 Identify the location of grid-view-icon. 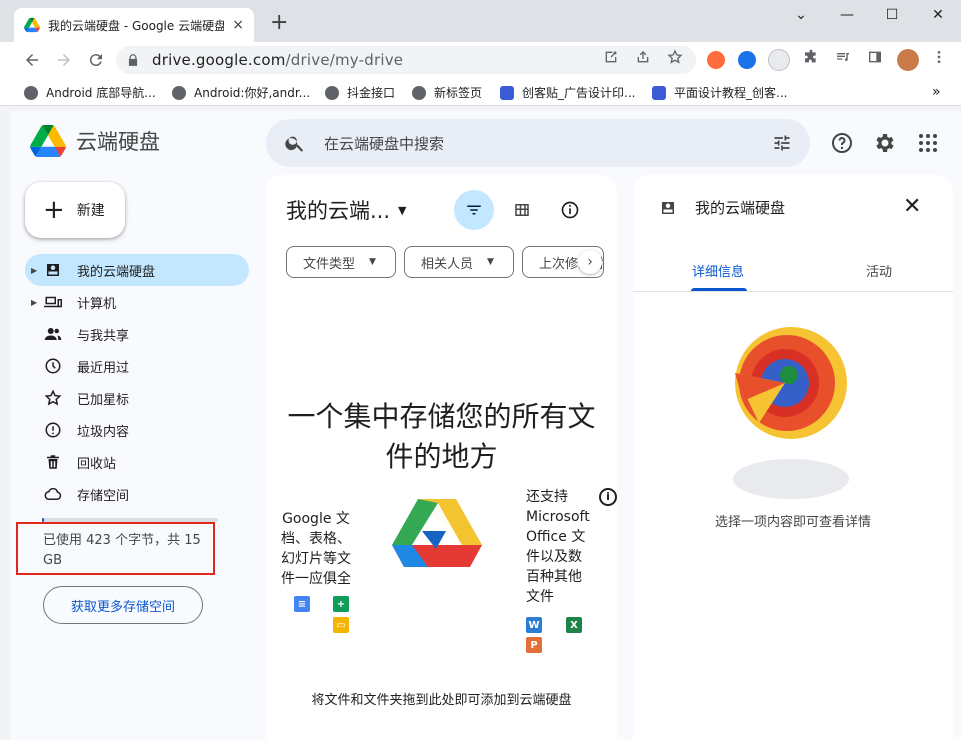
(522, 210).